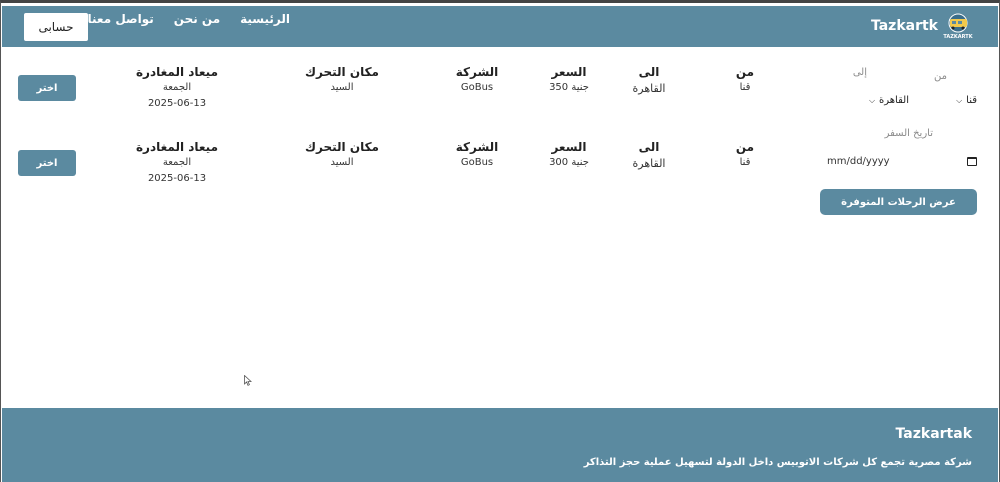 This screenshot has width=1000, height=482. I want to click on trip-price: السعر جنية 300, so click(569, 154).